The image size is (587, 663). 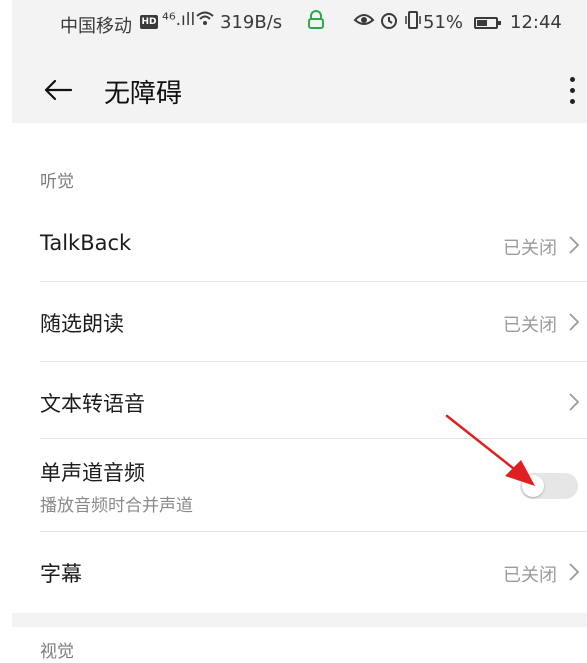 I want to click on battery-percent: 51%, so click(x=443, y=22).